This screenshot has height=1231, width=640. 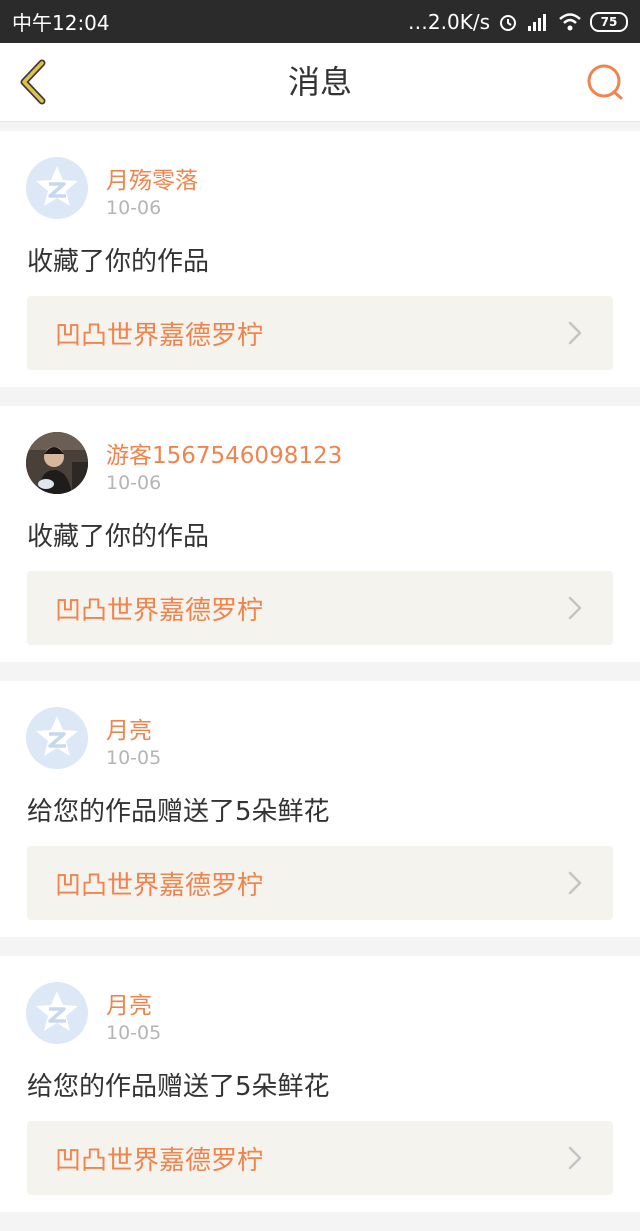 What do you see at coordinates (609, 21) in the screenshot?
I see `battery-icon: 75` at bounding box center [609, 21].